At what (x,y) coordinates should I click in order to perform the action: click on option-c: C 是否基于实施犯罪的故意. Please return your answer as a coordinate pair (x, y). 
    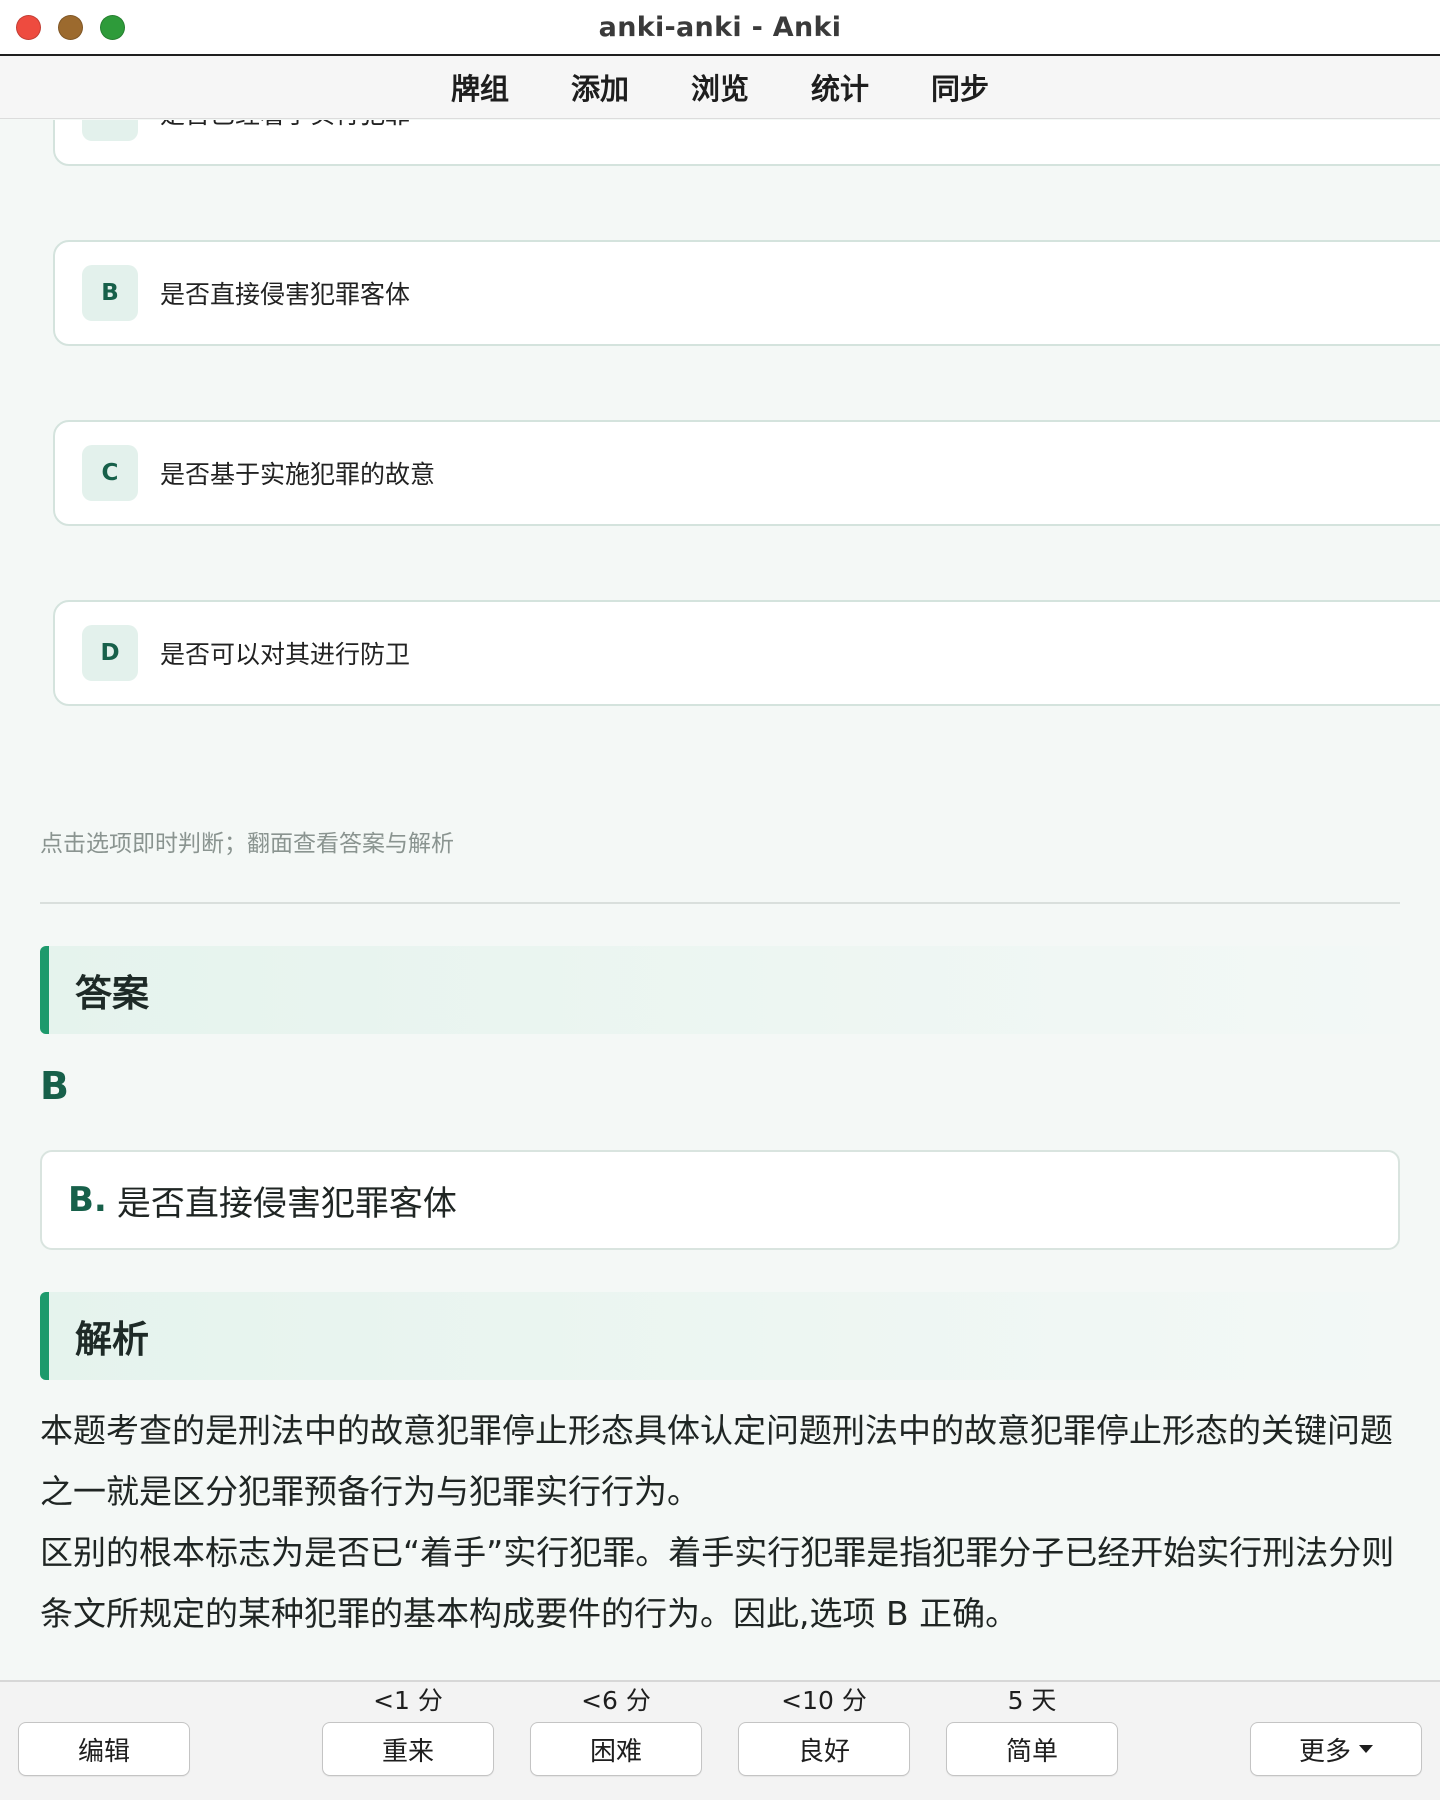
    Looking at the image, I should click on (746, 473).